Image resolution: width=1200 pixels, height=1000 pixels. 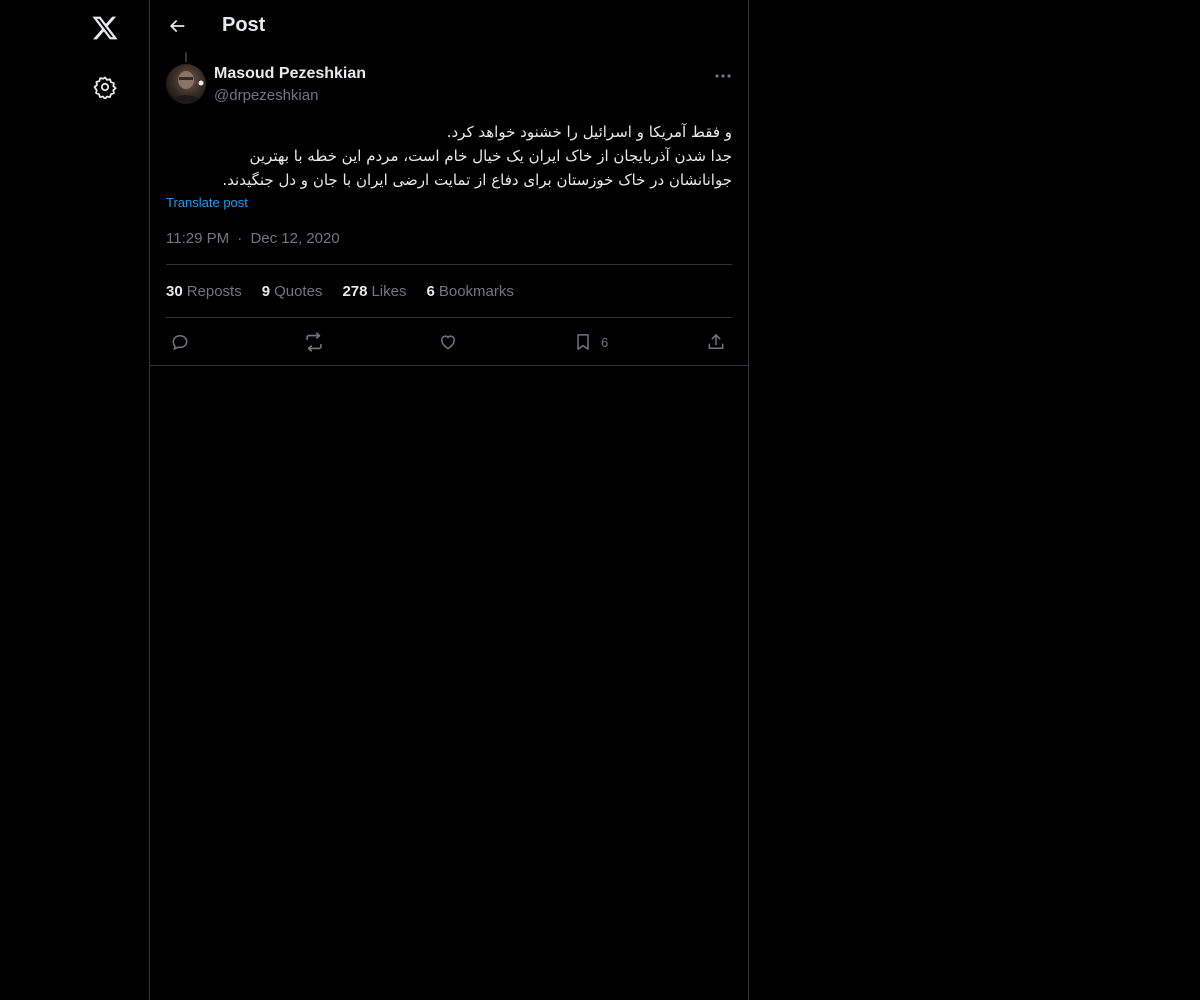 I want to click on reposts-count: 30, so click(x=174, y=291).